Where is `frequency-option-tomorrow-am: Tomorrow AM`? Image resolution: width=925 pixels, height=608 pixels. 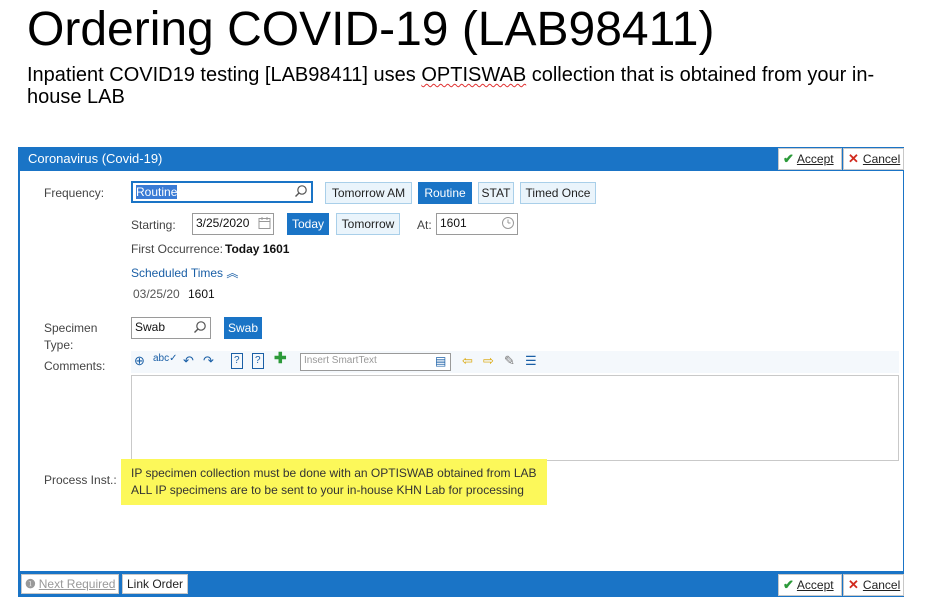
frequency-option-tomorrow-am: Tomorrow AM is located at coordinates (368, 193).